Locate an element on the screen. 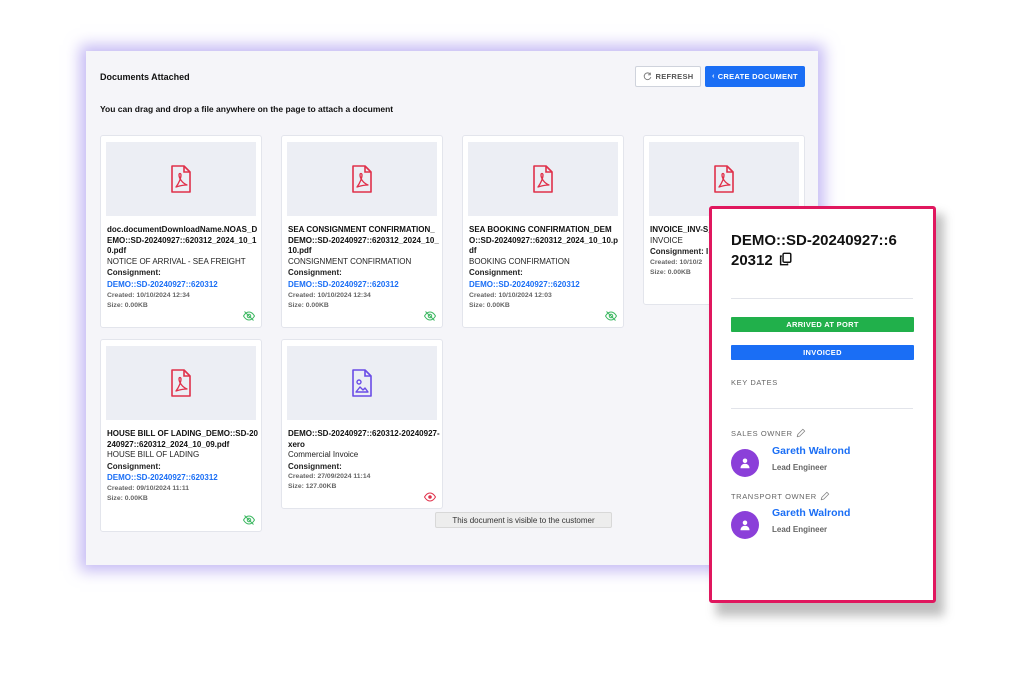 The width and height of the screenshot is (1024, 683). refresh-label: REFRESH is located at coordinates (674, 76).